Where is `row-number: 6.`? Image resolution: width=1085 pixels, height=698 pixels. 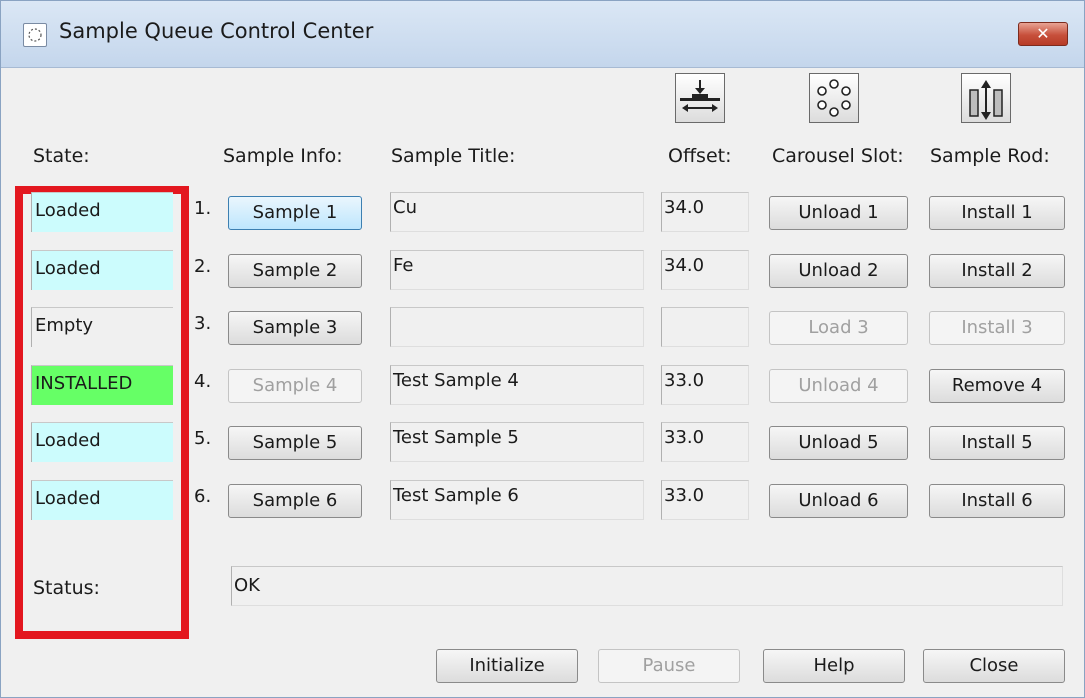
row-number: 6. is located at coordinates (203, 496).